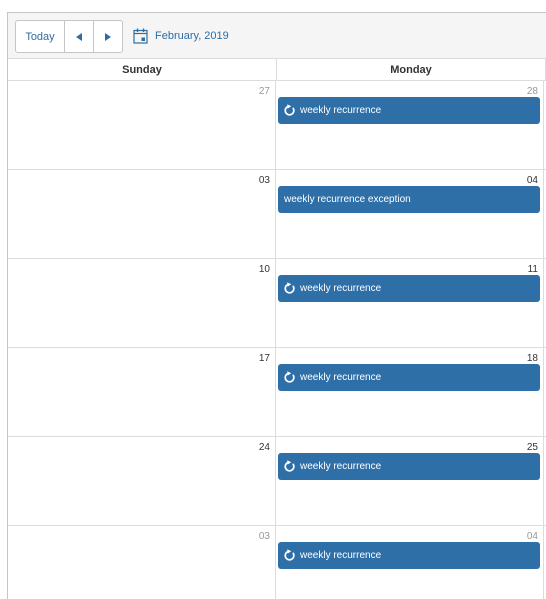 The width and height of the screenshot is (546, 599). Describe the element at coordinates (142, 481) in the screenshot. I see `day-cell-sunday: 24` at that location.